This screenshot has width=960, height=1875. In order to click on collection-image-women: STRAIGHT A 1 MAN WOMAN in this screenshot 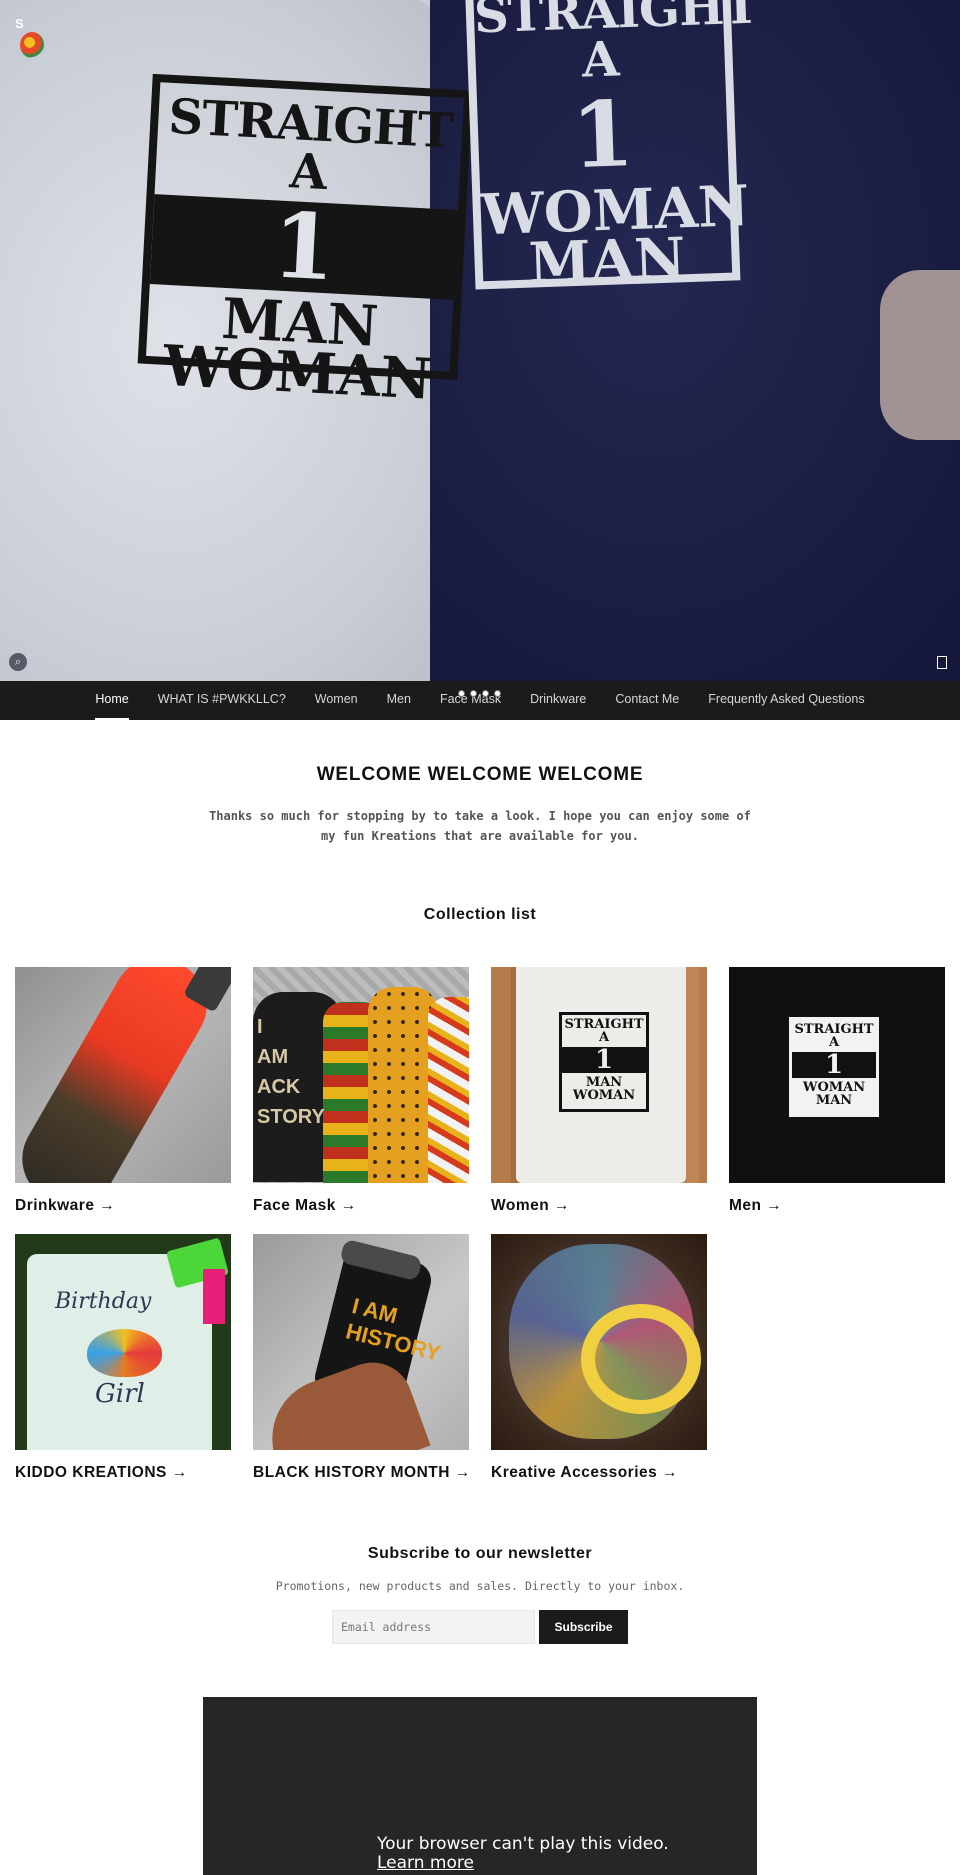, I will do `click(599, 1075)`.